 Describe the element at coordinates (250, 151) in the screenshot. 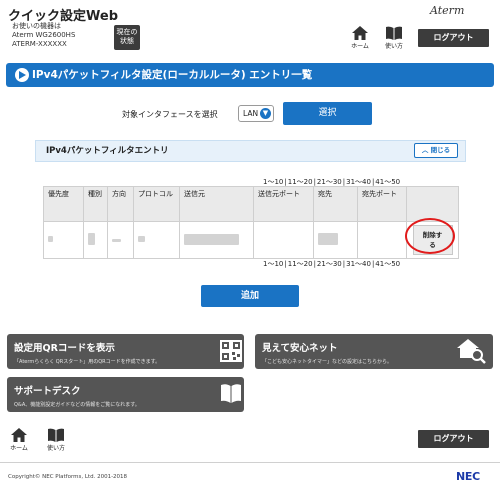

I see `entry-section-header: IPv4パケットフィルタエントリ` at that location.